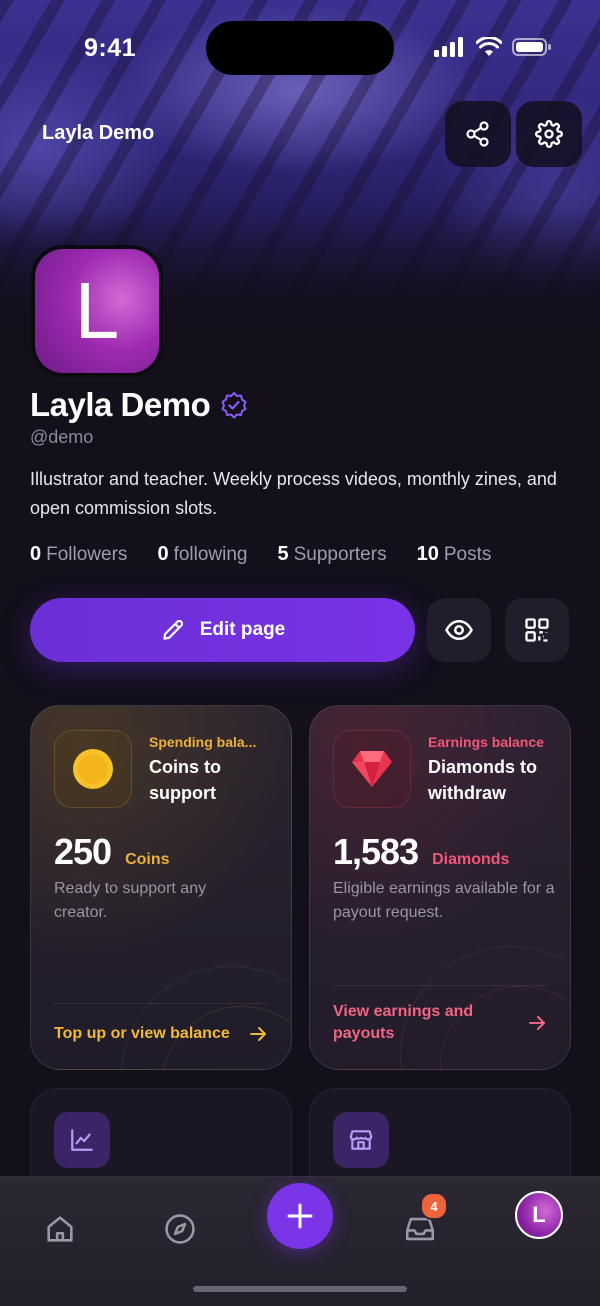  I want to click on view-earnings-label: View earnings and payouts, so click(403, 1022).